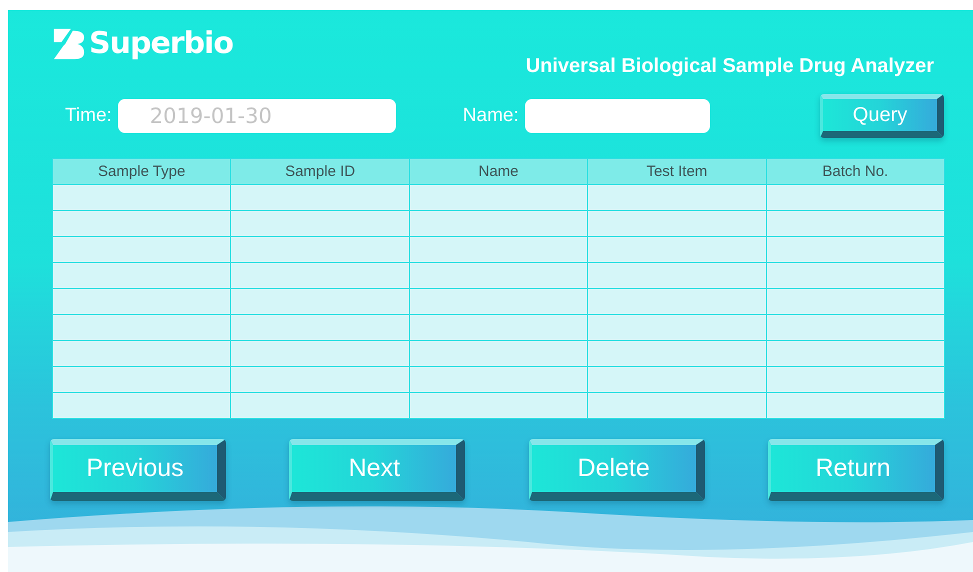  I want to click on column-header: Sample ID, so click(320, 172).